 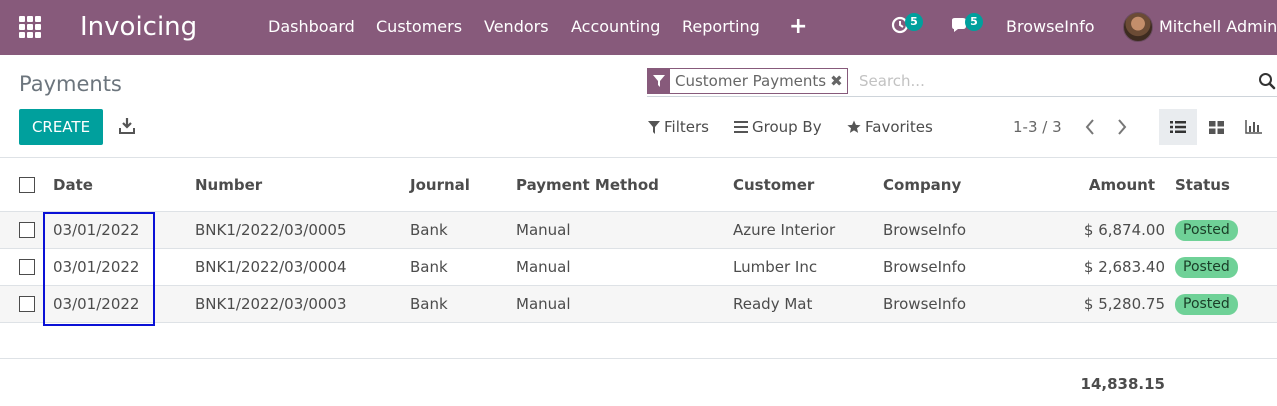 What do you see at coordinates (914, 22) in the screenshot?
I see `activity-count-badge: 5` at bounding box center [914, 22].